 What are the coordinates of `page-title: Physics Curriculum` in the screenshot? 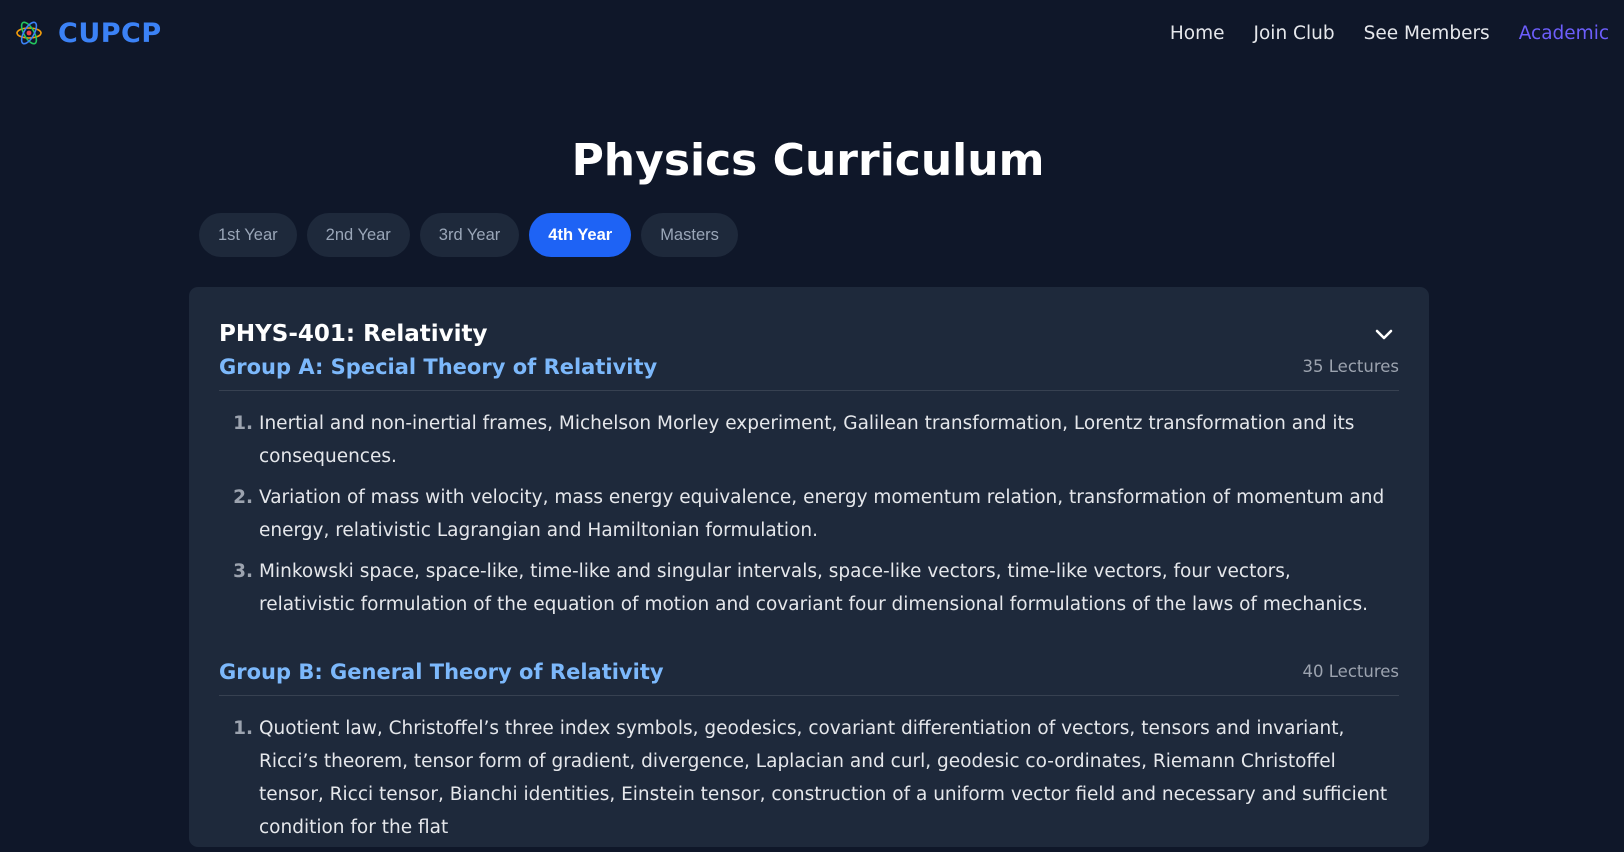 It's located at (808, 160).